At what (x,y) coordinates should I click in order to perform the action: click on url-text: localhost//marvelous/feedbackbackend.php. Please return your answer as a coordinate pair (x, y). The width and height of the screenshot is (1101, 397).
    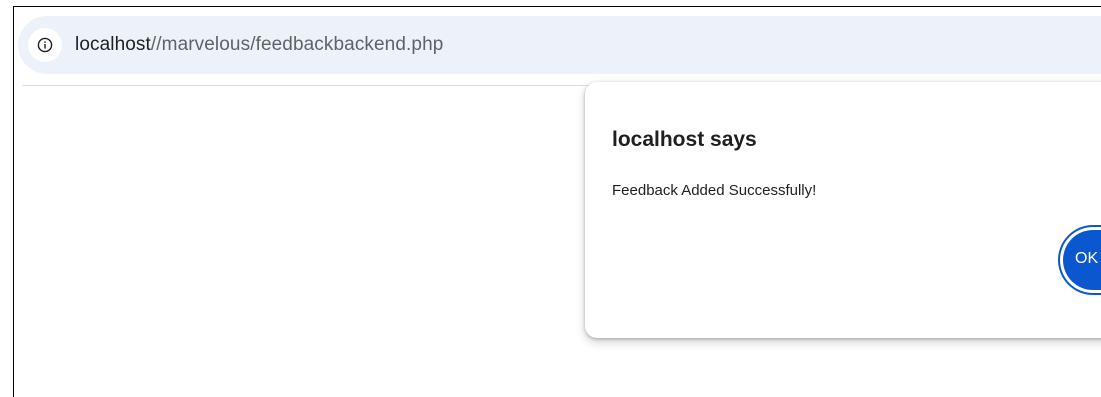
    Looking at the image, I should click on (259, 45).